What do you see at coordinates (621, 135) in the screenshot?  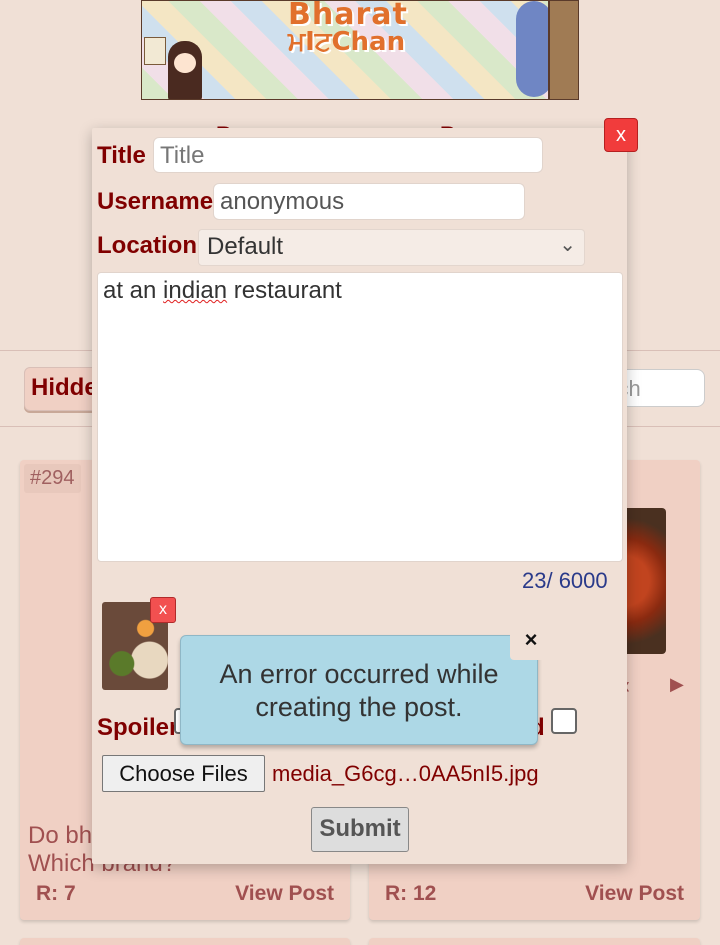 I see `close-modal-button: x` at bounding box center [621, 135].